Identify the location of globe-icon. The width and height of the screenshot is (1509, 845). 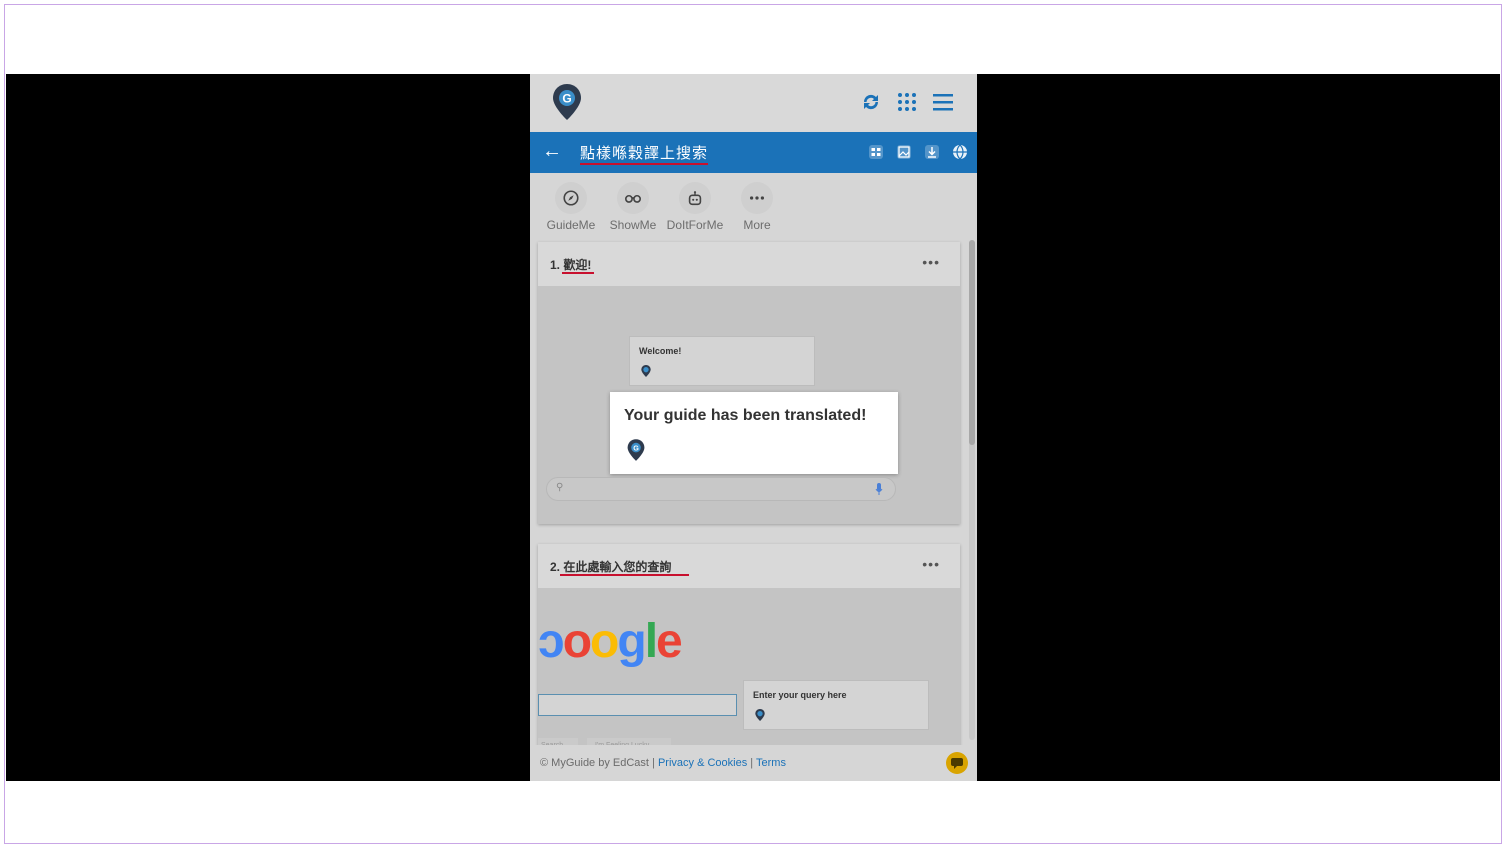
(960, 152).